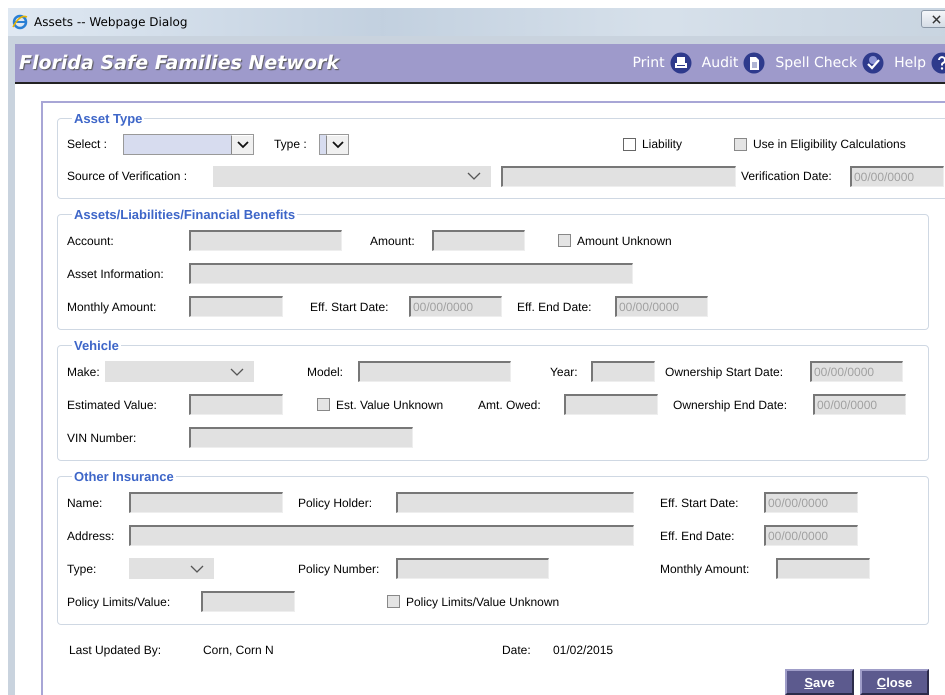 The height and width of the screenshot is (695, 945). I want to click on app-title: Florida Safe Families Network, so click(179, 63).